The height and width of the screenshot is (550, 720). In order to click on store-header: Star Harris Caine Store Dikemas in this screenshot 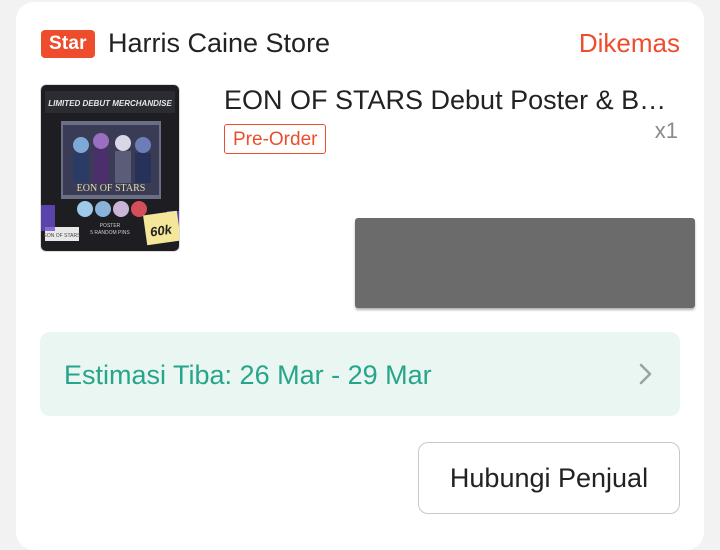, I will do `click(360, 42)`.